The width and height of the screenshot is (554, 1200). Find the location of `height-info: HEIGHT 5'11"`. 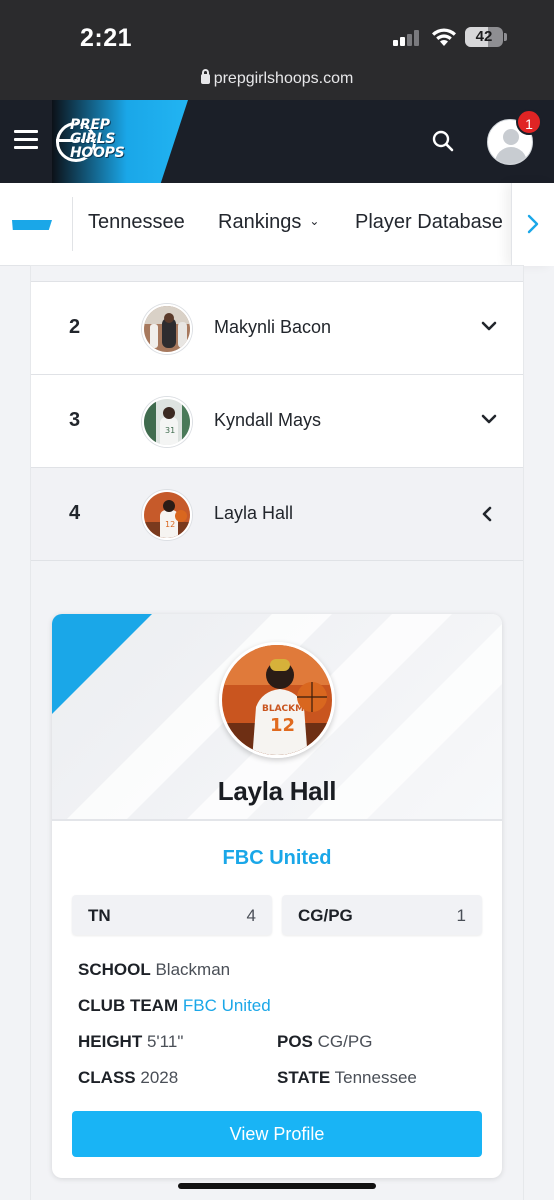

height-info: HEIGHT 5'11" is located at coordinates (131, 1041).